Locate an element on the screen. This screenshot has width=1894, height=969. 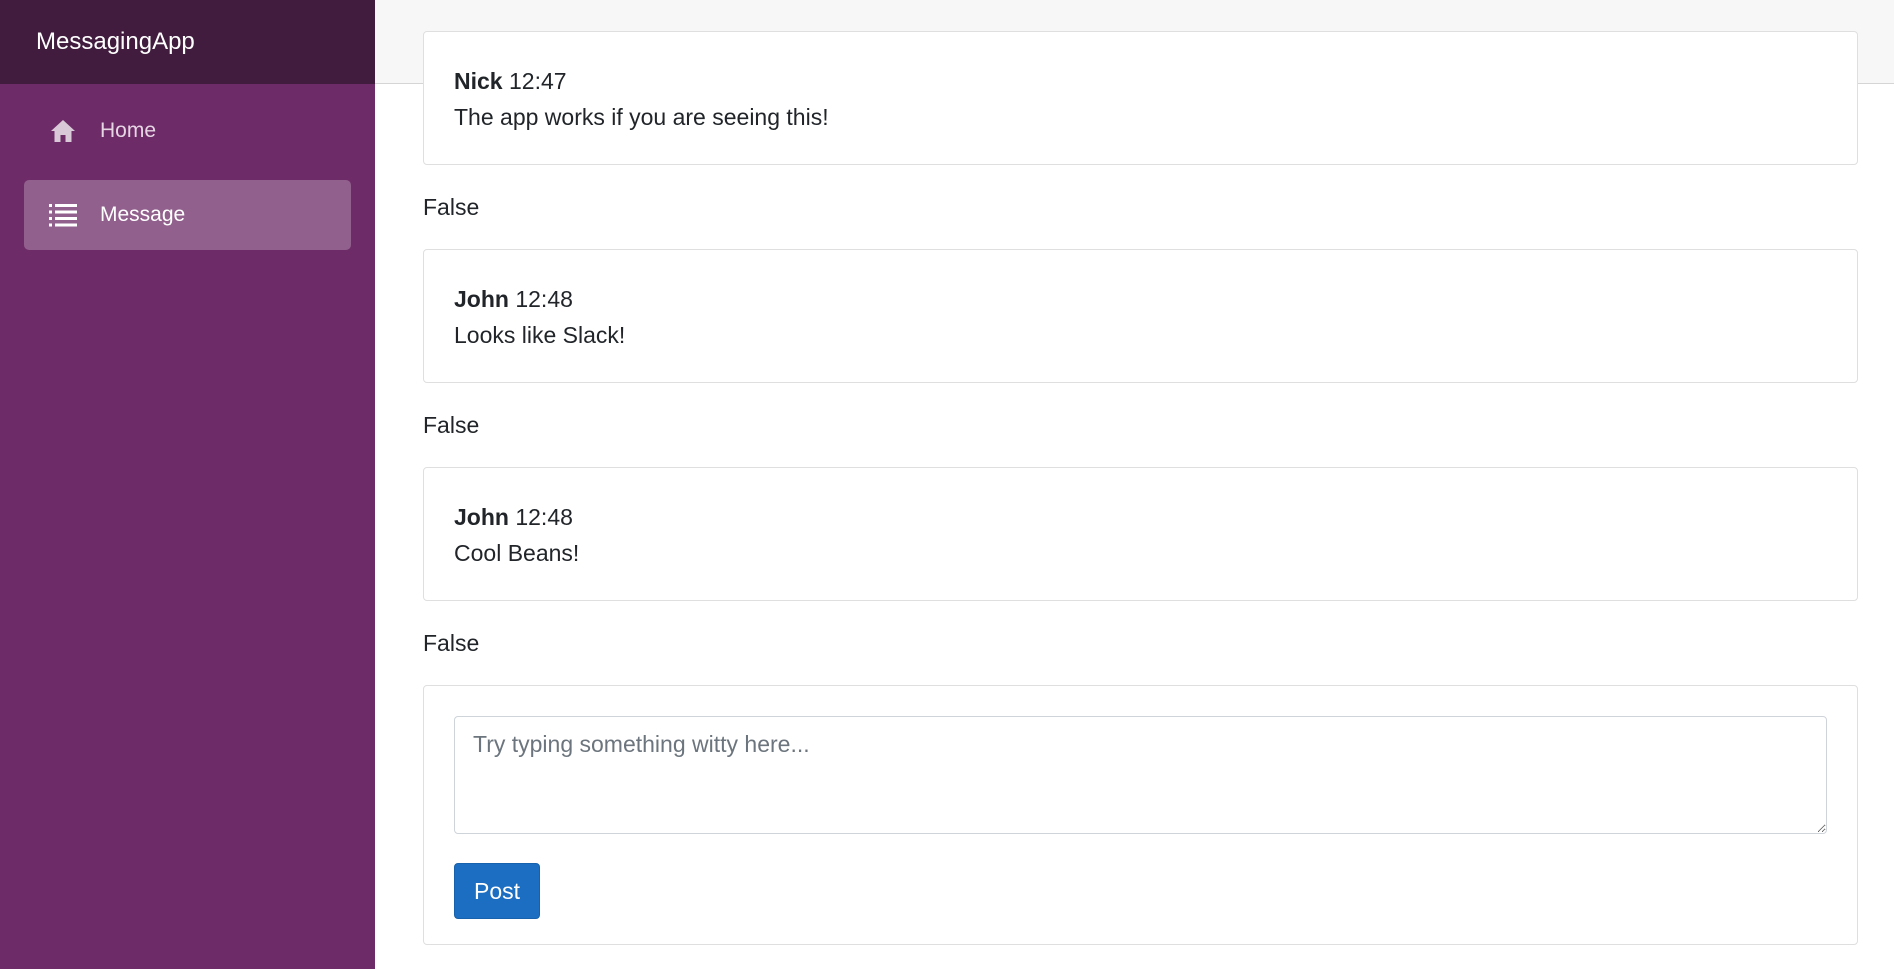
message-text: Cool Beans! is located at coordinates (517, 553).